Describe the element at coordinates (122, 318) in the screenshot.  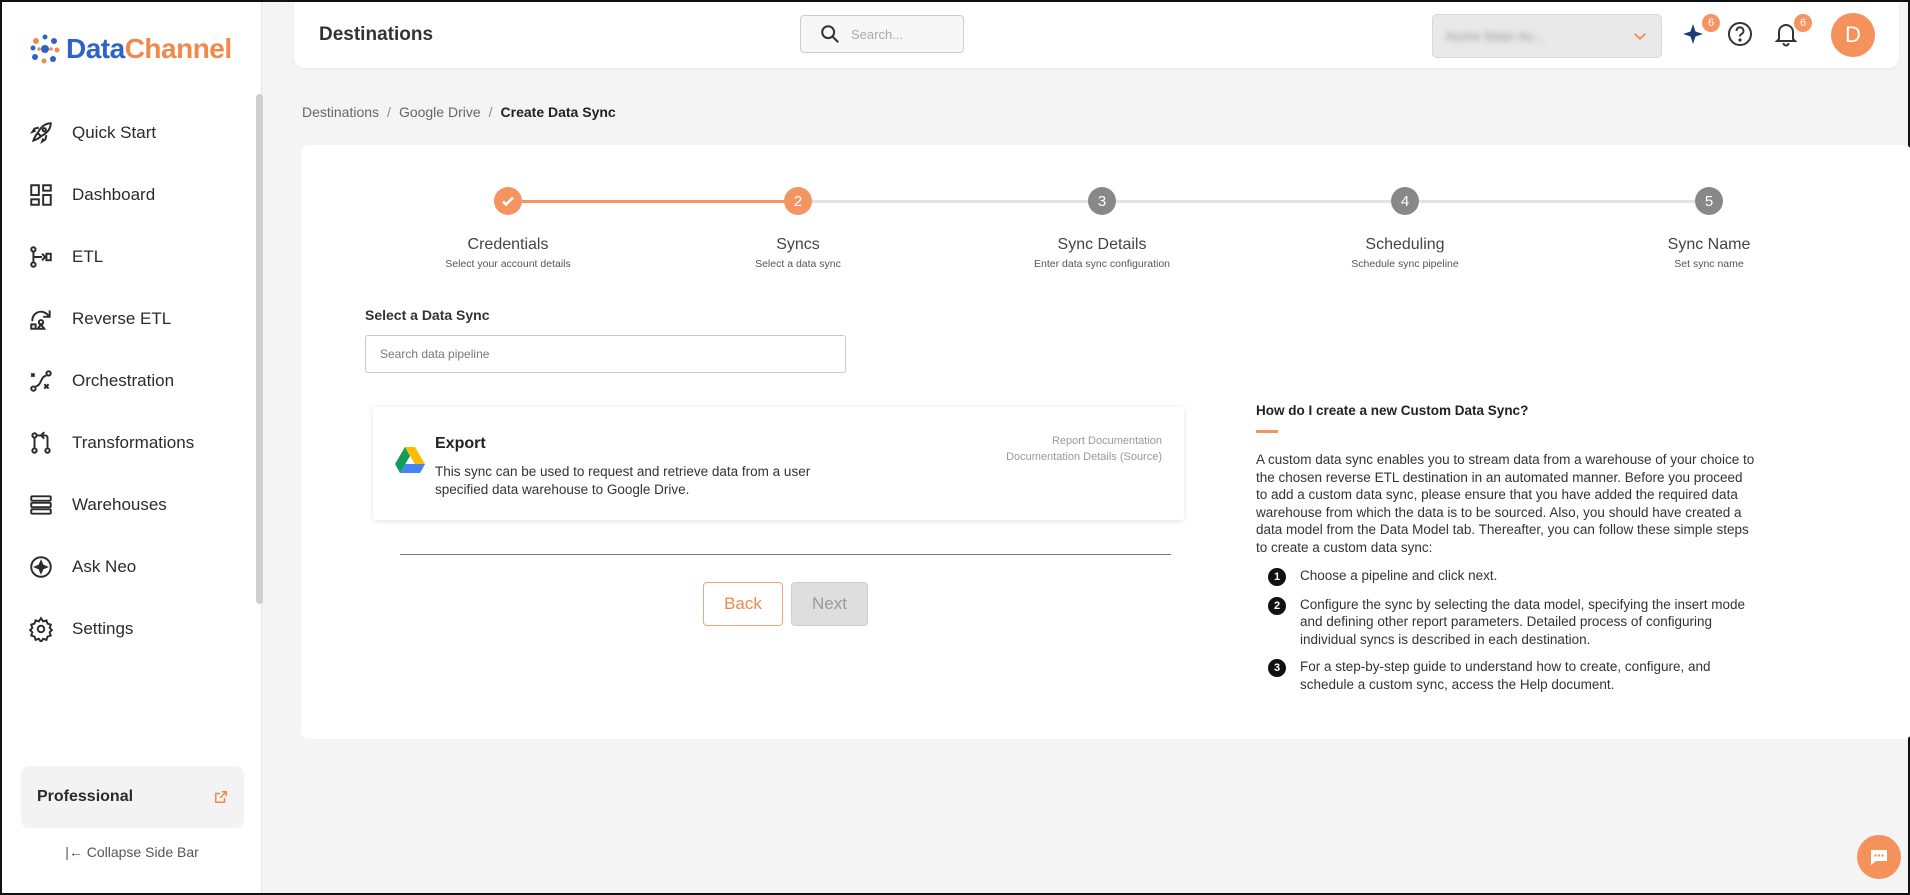
I see `sidebar-item-label: Reverse ETL` at that location.